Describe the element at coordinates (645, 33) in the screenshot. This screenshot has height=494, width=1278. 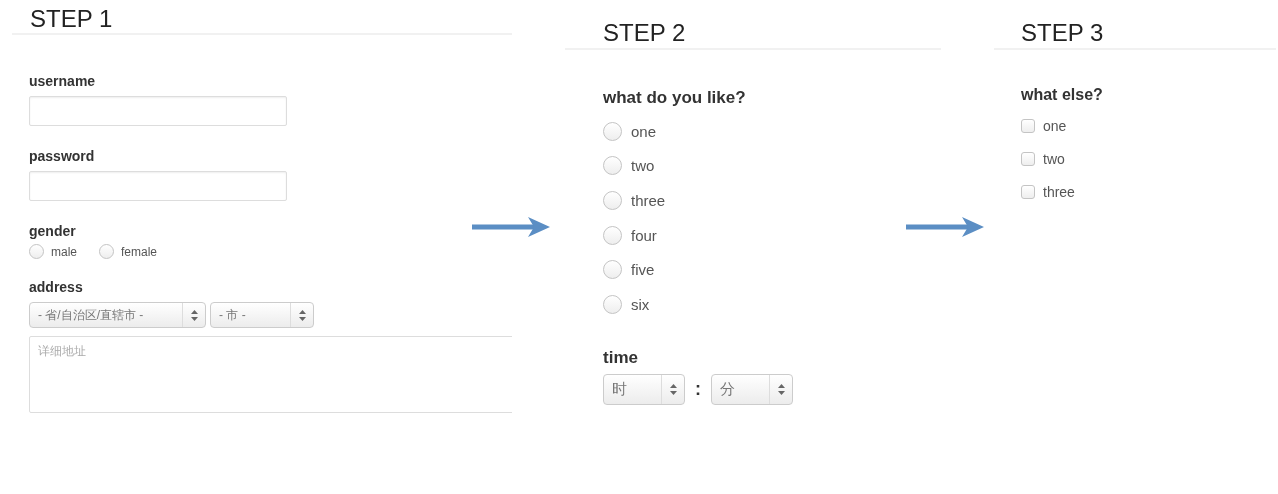
I see `step-title: STEP 2` at that location.